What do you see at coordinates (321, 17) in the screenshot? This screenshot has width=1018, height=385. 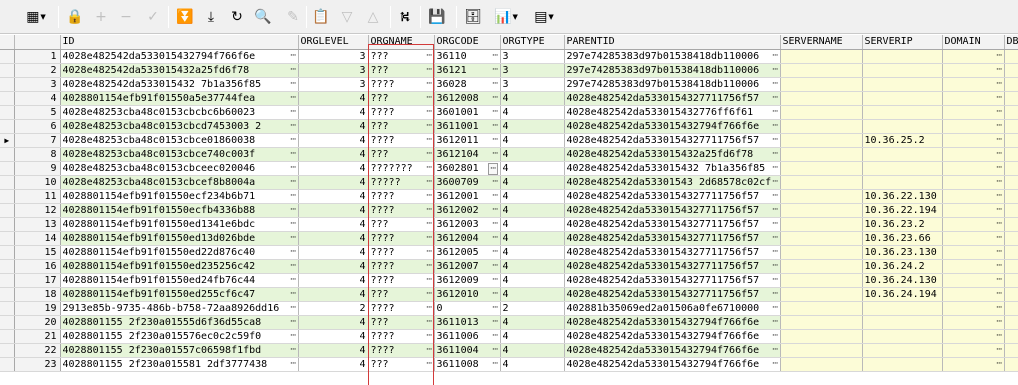 I see `query-by-example-icon: 📋` at bounding box center [321, 17].